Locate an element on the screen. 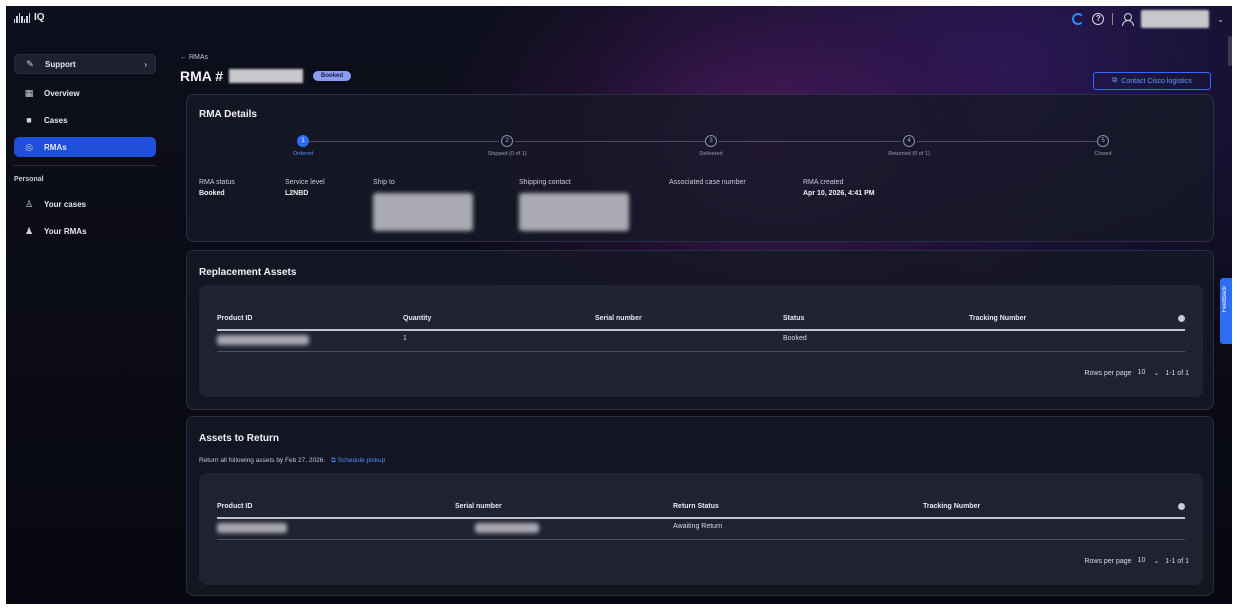  sidebar-item-support: ✎ Support › is located at coordinates (85, 64).